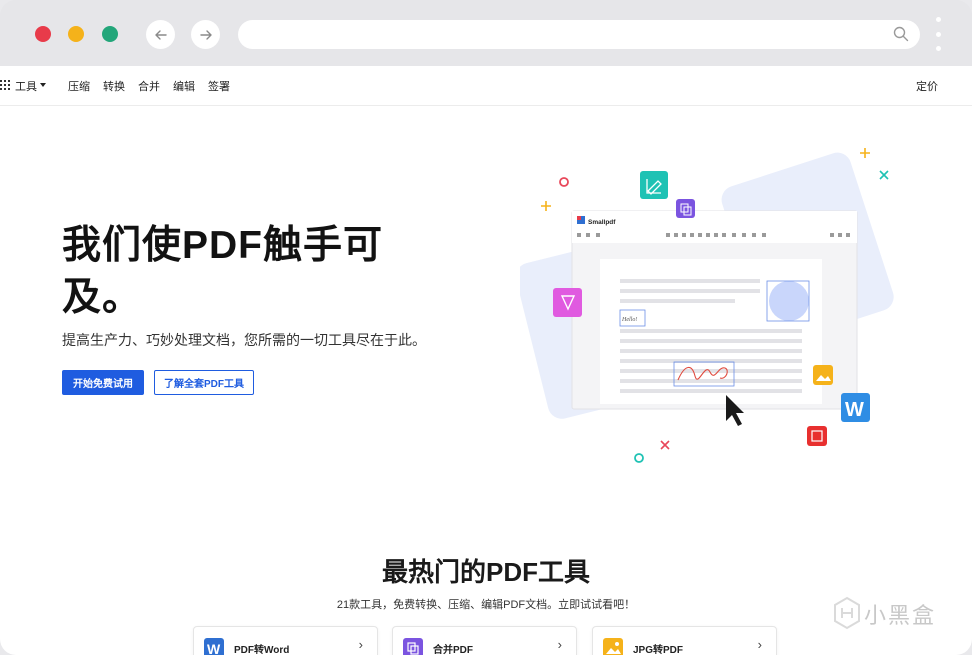  What do you see at coordinates (219, 86) in the screenshot?
I see `nav-item-sign: 签署` at bounding box center [219, 86].